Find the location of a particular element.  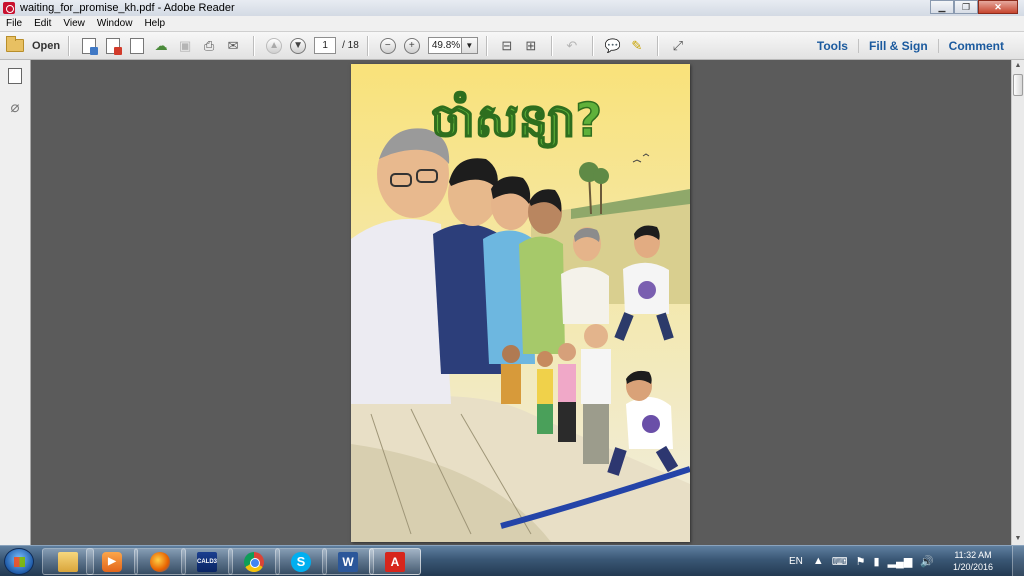

rotate-icon: ↶ is located at coordinates (572, 45).